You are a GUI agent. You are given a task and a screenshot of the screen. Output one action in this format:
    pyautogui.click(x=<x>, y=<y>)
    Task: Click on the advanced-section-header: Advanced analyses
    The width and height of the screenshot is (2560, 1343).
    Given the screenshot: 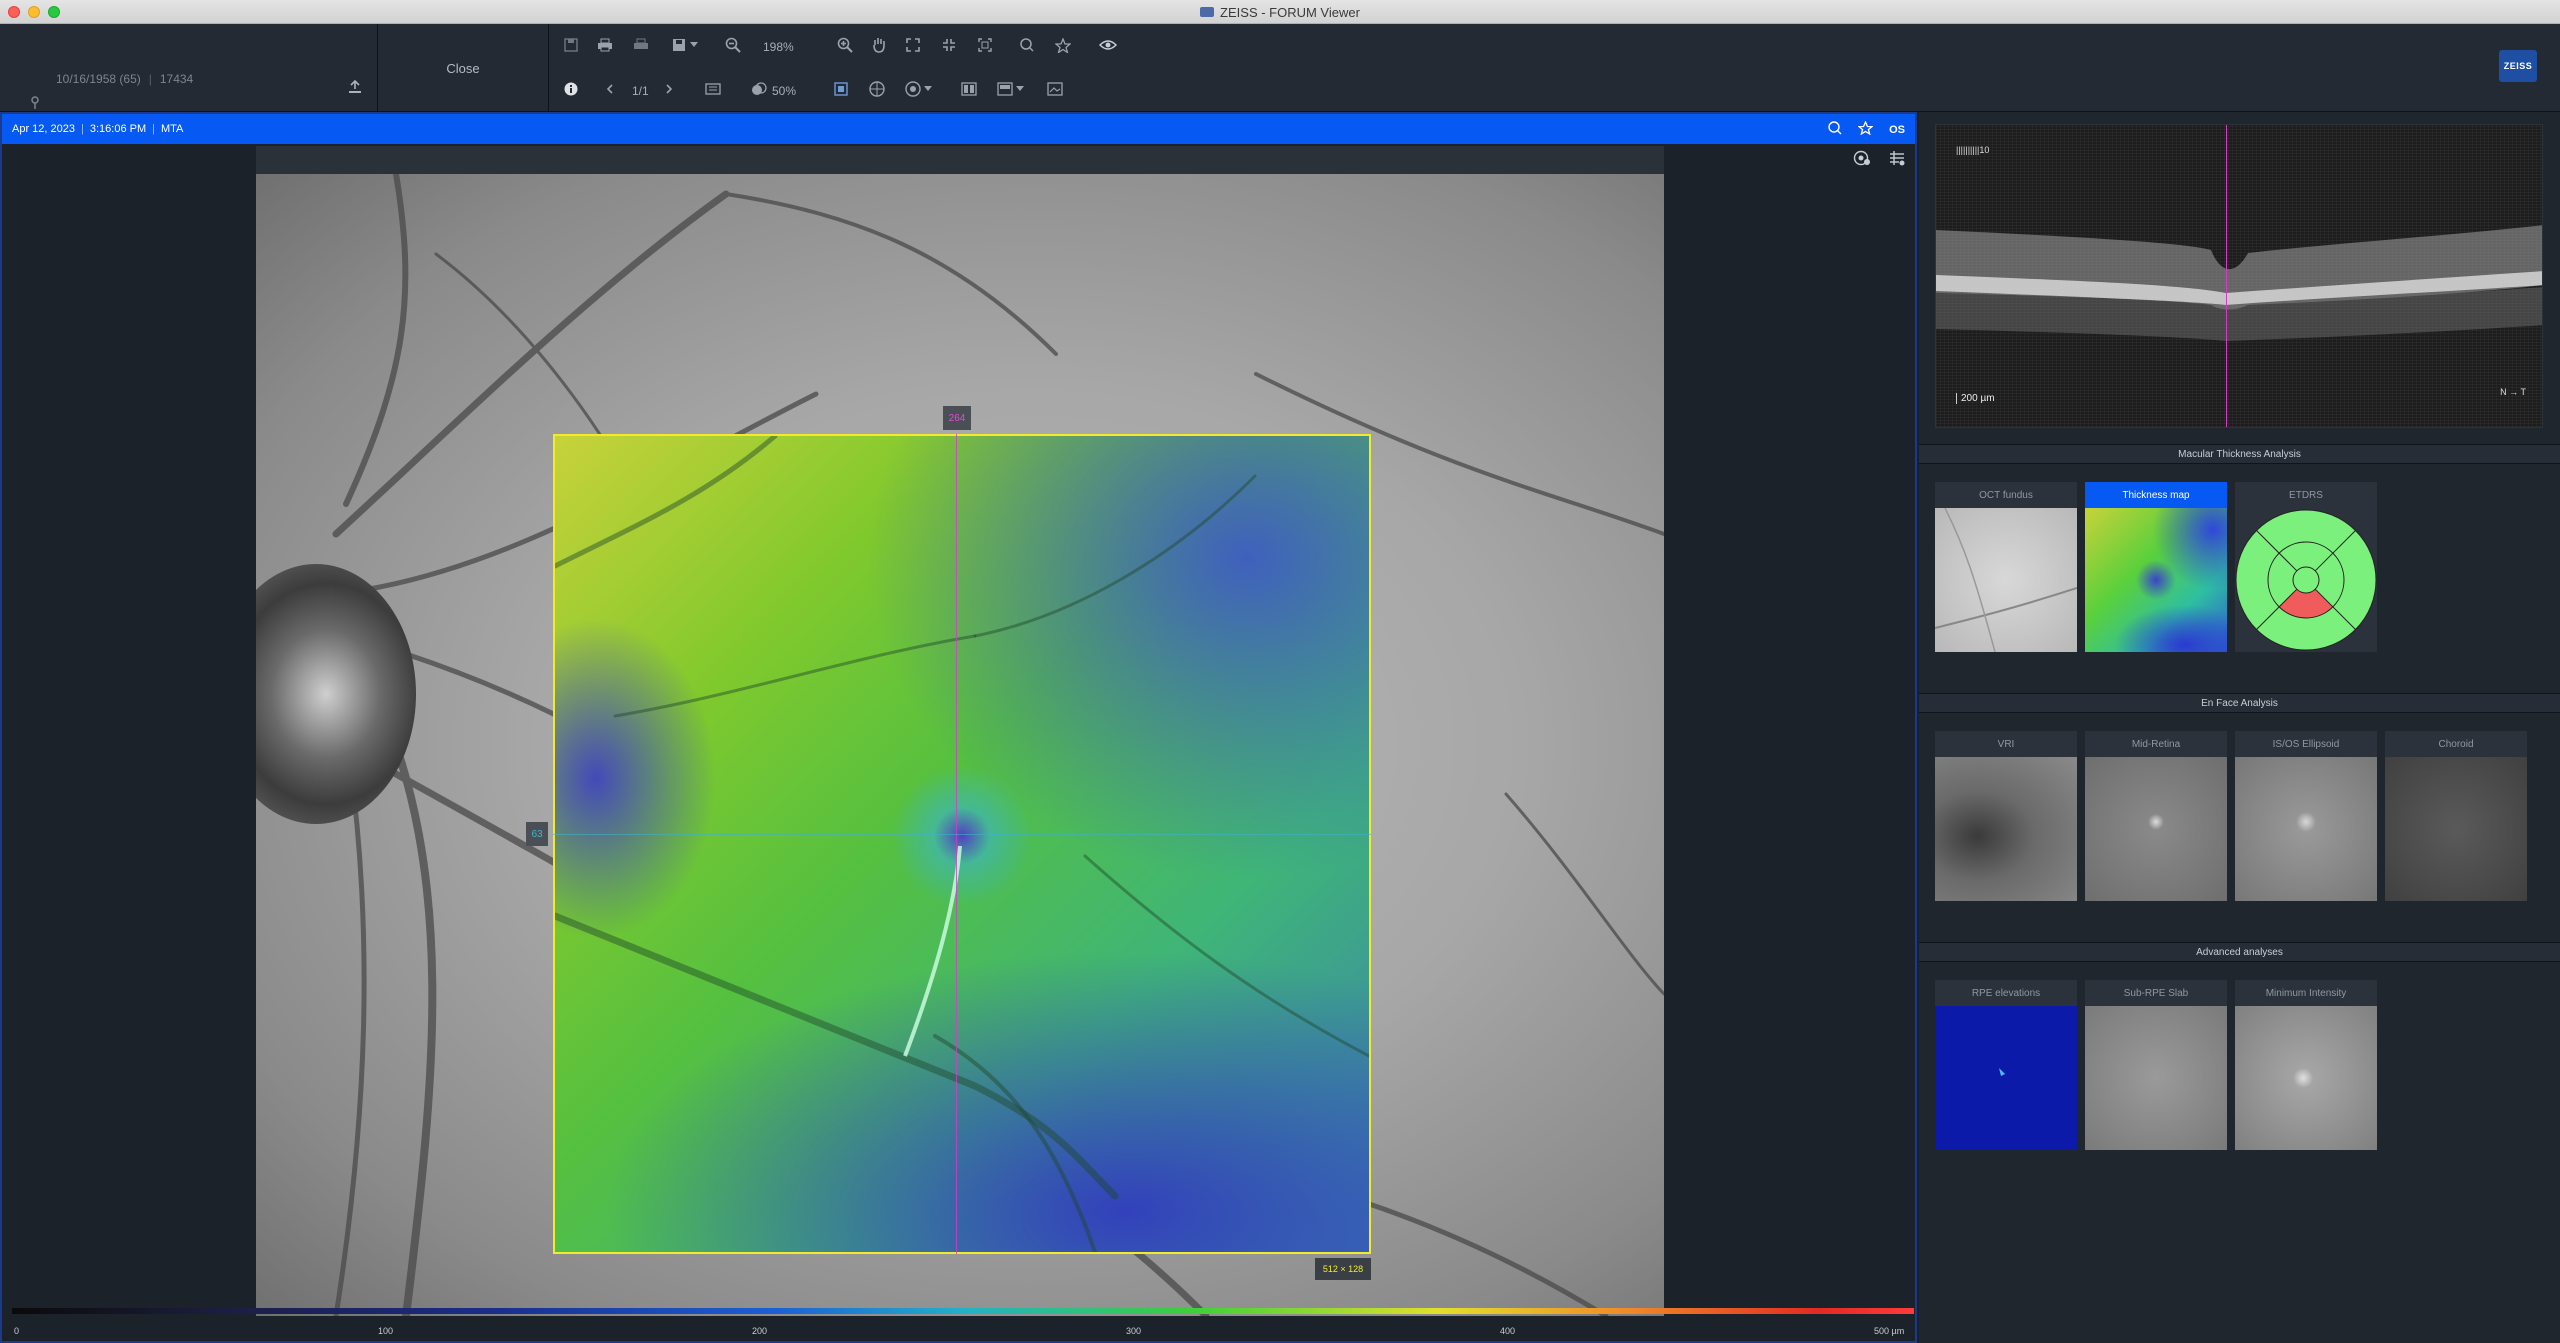 What is the action you would take?
    pyautogui.click(x=2239, y=952)
    